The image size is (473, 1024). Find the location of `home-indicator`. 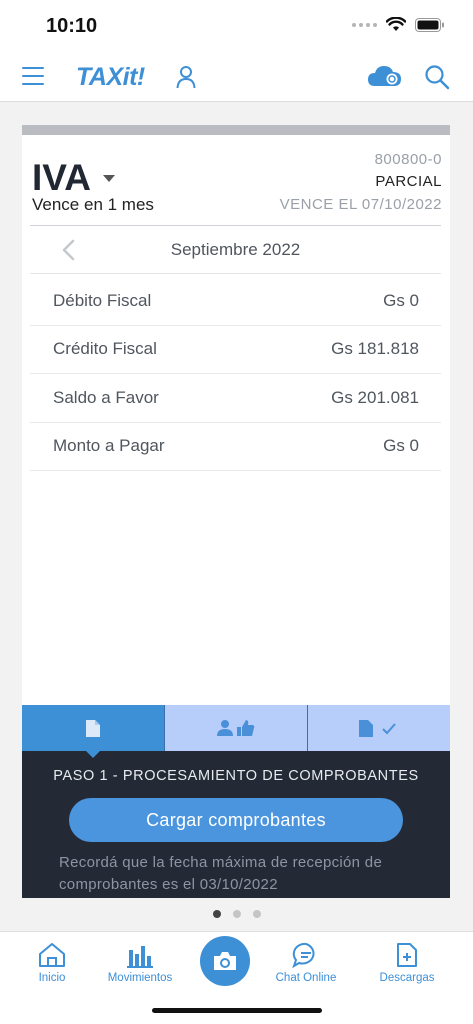

home-indicator is located at coordinates (237, 1010).